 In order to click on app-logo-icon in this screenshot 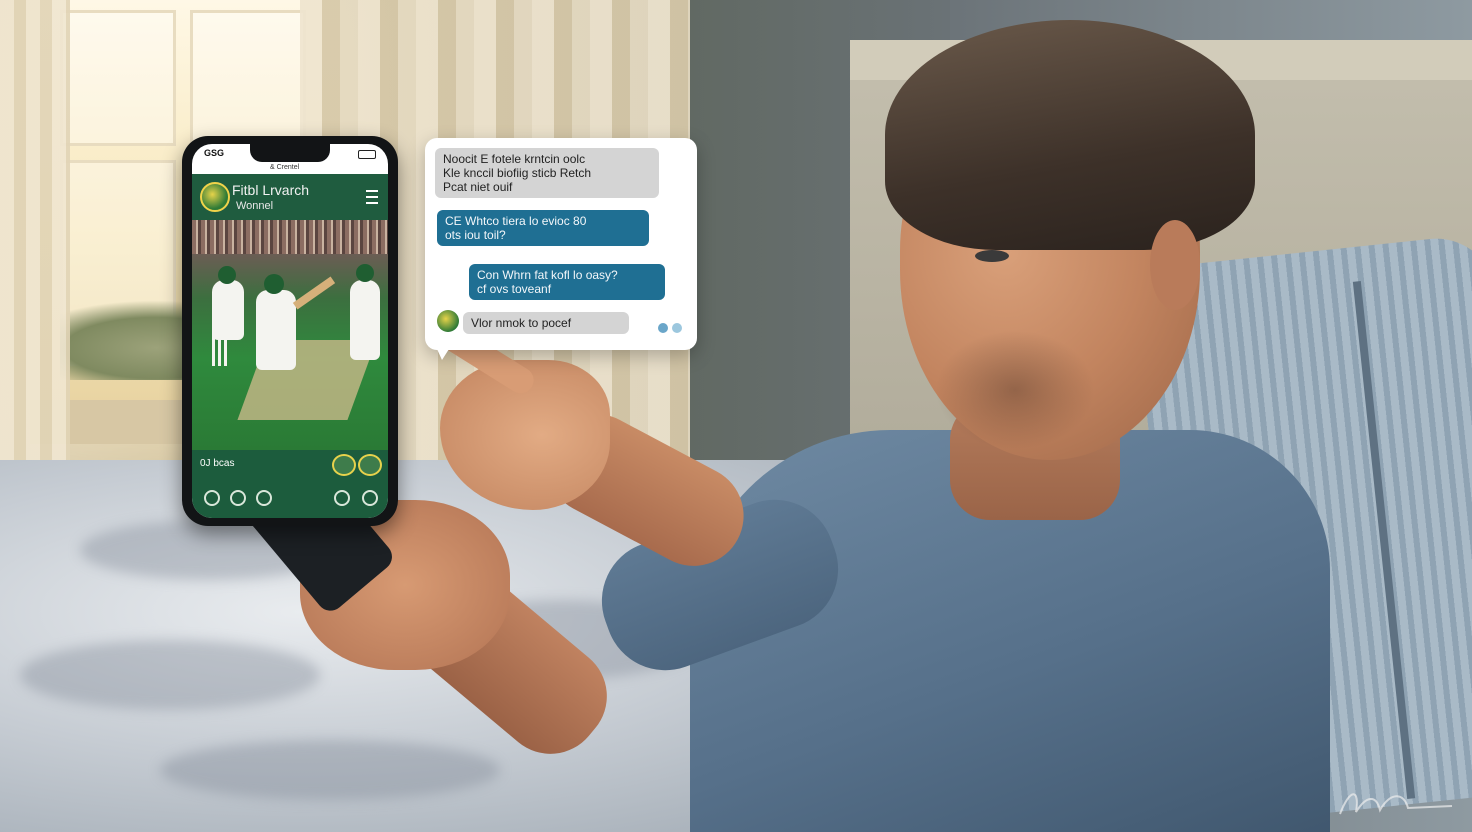, I will do `click(215, 197)`.